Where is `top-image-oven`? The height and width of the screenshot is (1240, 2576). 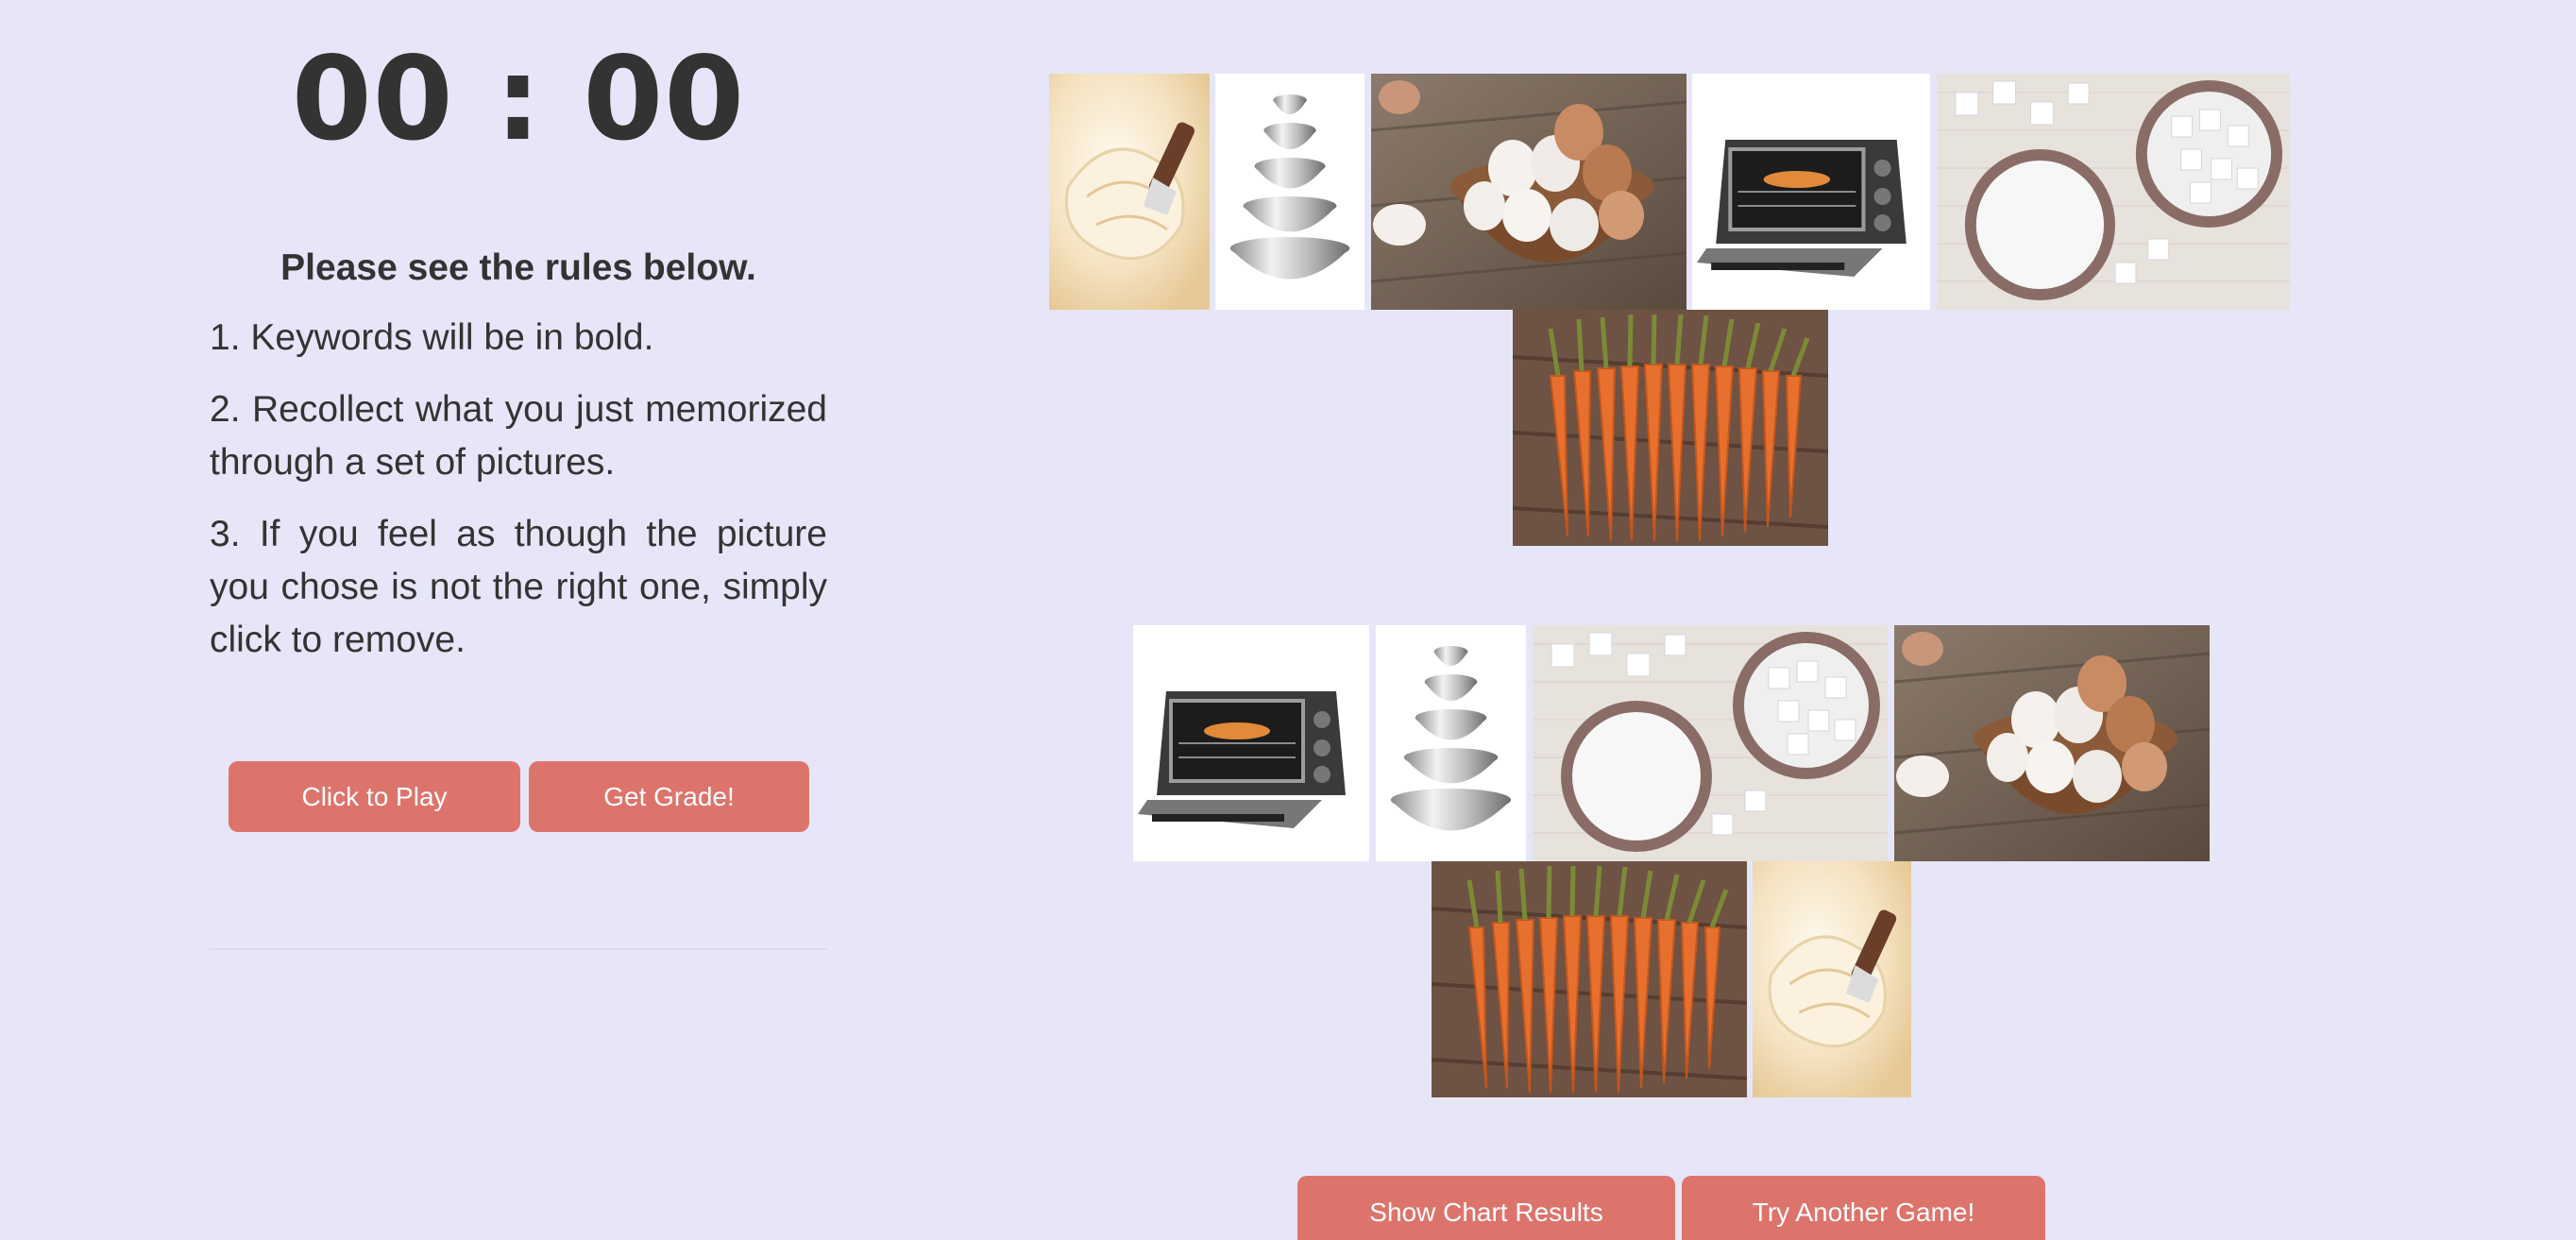
top-image-oven is located at coordinates (1811, 192).